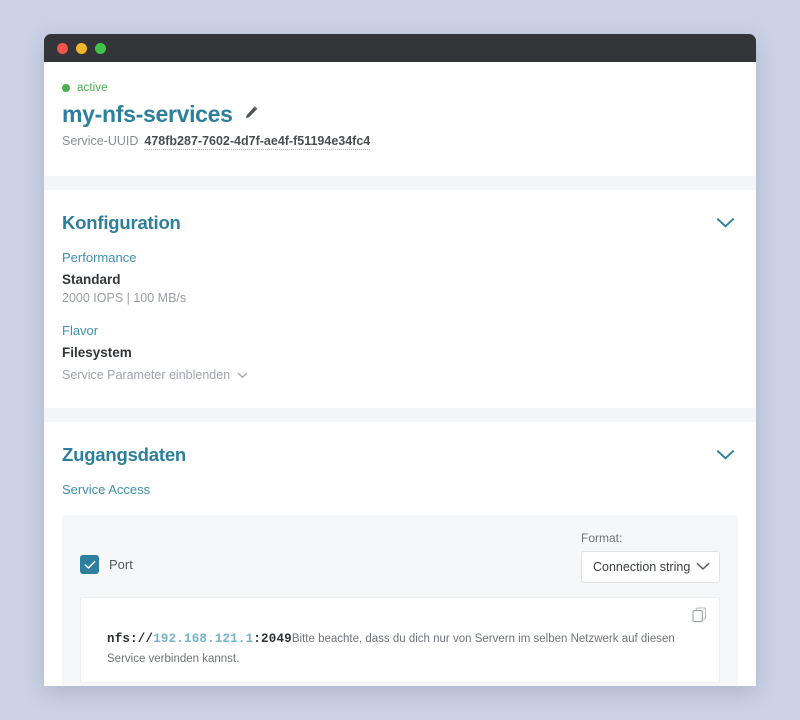 The height and width of the screenshot is (720, 800). Describe the element at coordinates (699, 615) in the screenshot. I see `copy-icon` at that location.